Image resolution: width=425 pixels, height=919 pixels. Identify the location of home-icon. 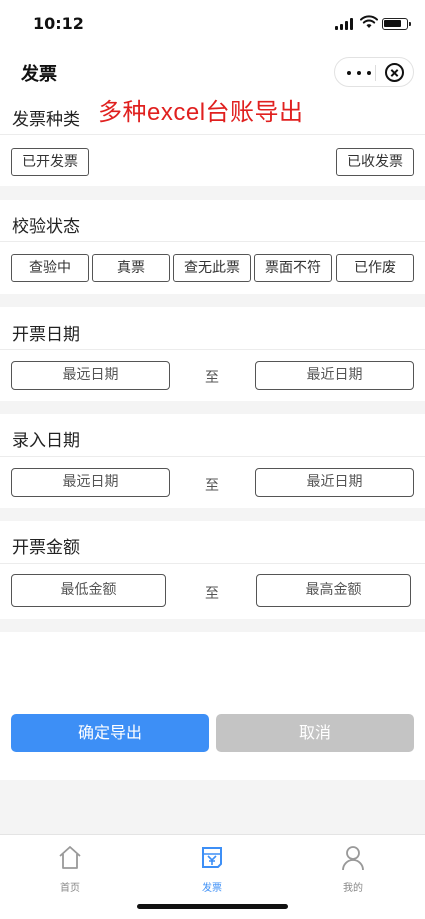
(70, 857).